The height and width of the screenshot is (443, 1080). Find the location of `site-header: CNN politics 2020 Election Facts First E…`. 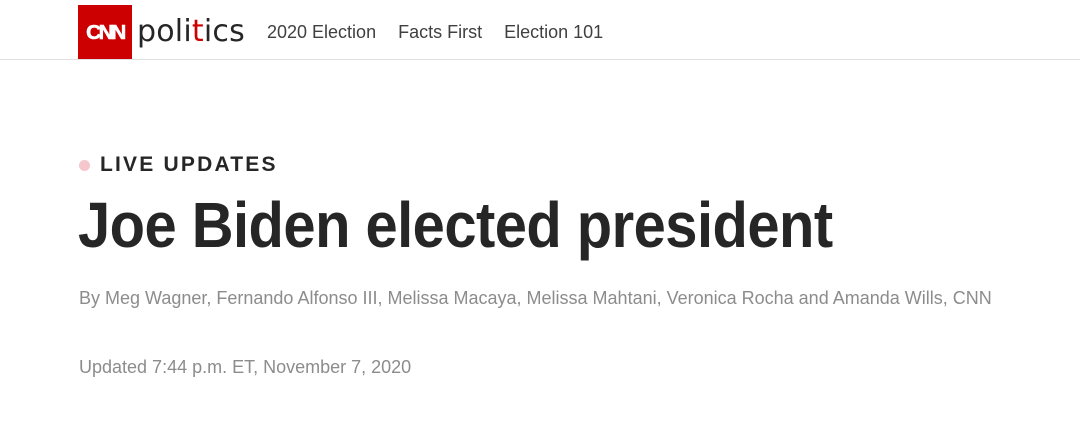

site-header: CNN politics 2020 Election Facts First E… is located at coordinates (540, 30).